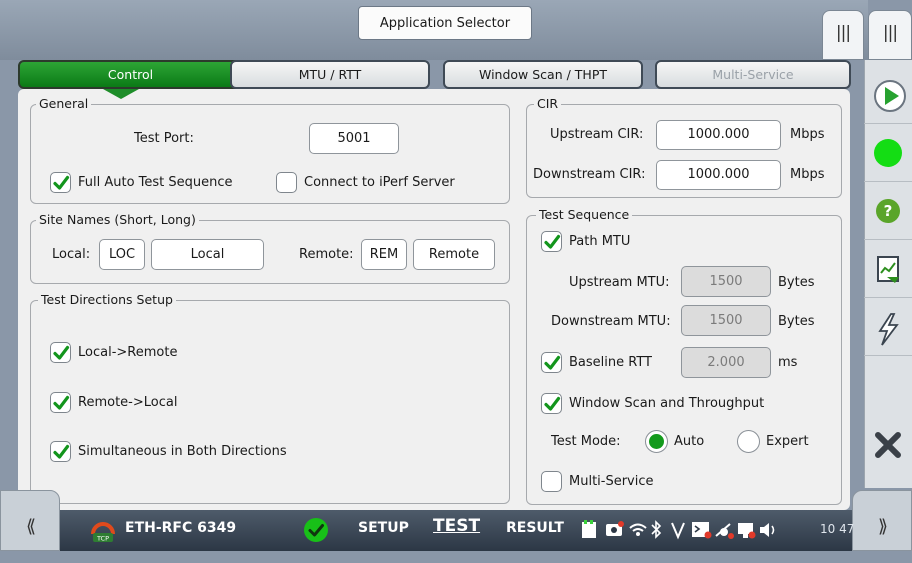  I want to click on remote-label: Remote:, so click(326, 254).